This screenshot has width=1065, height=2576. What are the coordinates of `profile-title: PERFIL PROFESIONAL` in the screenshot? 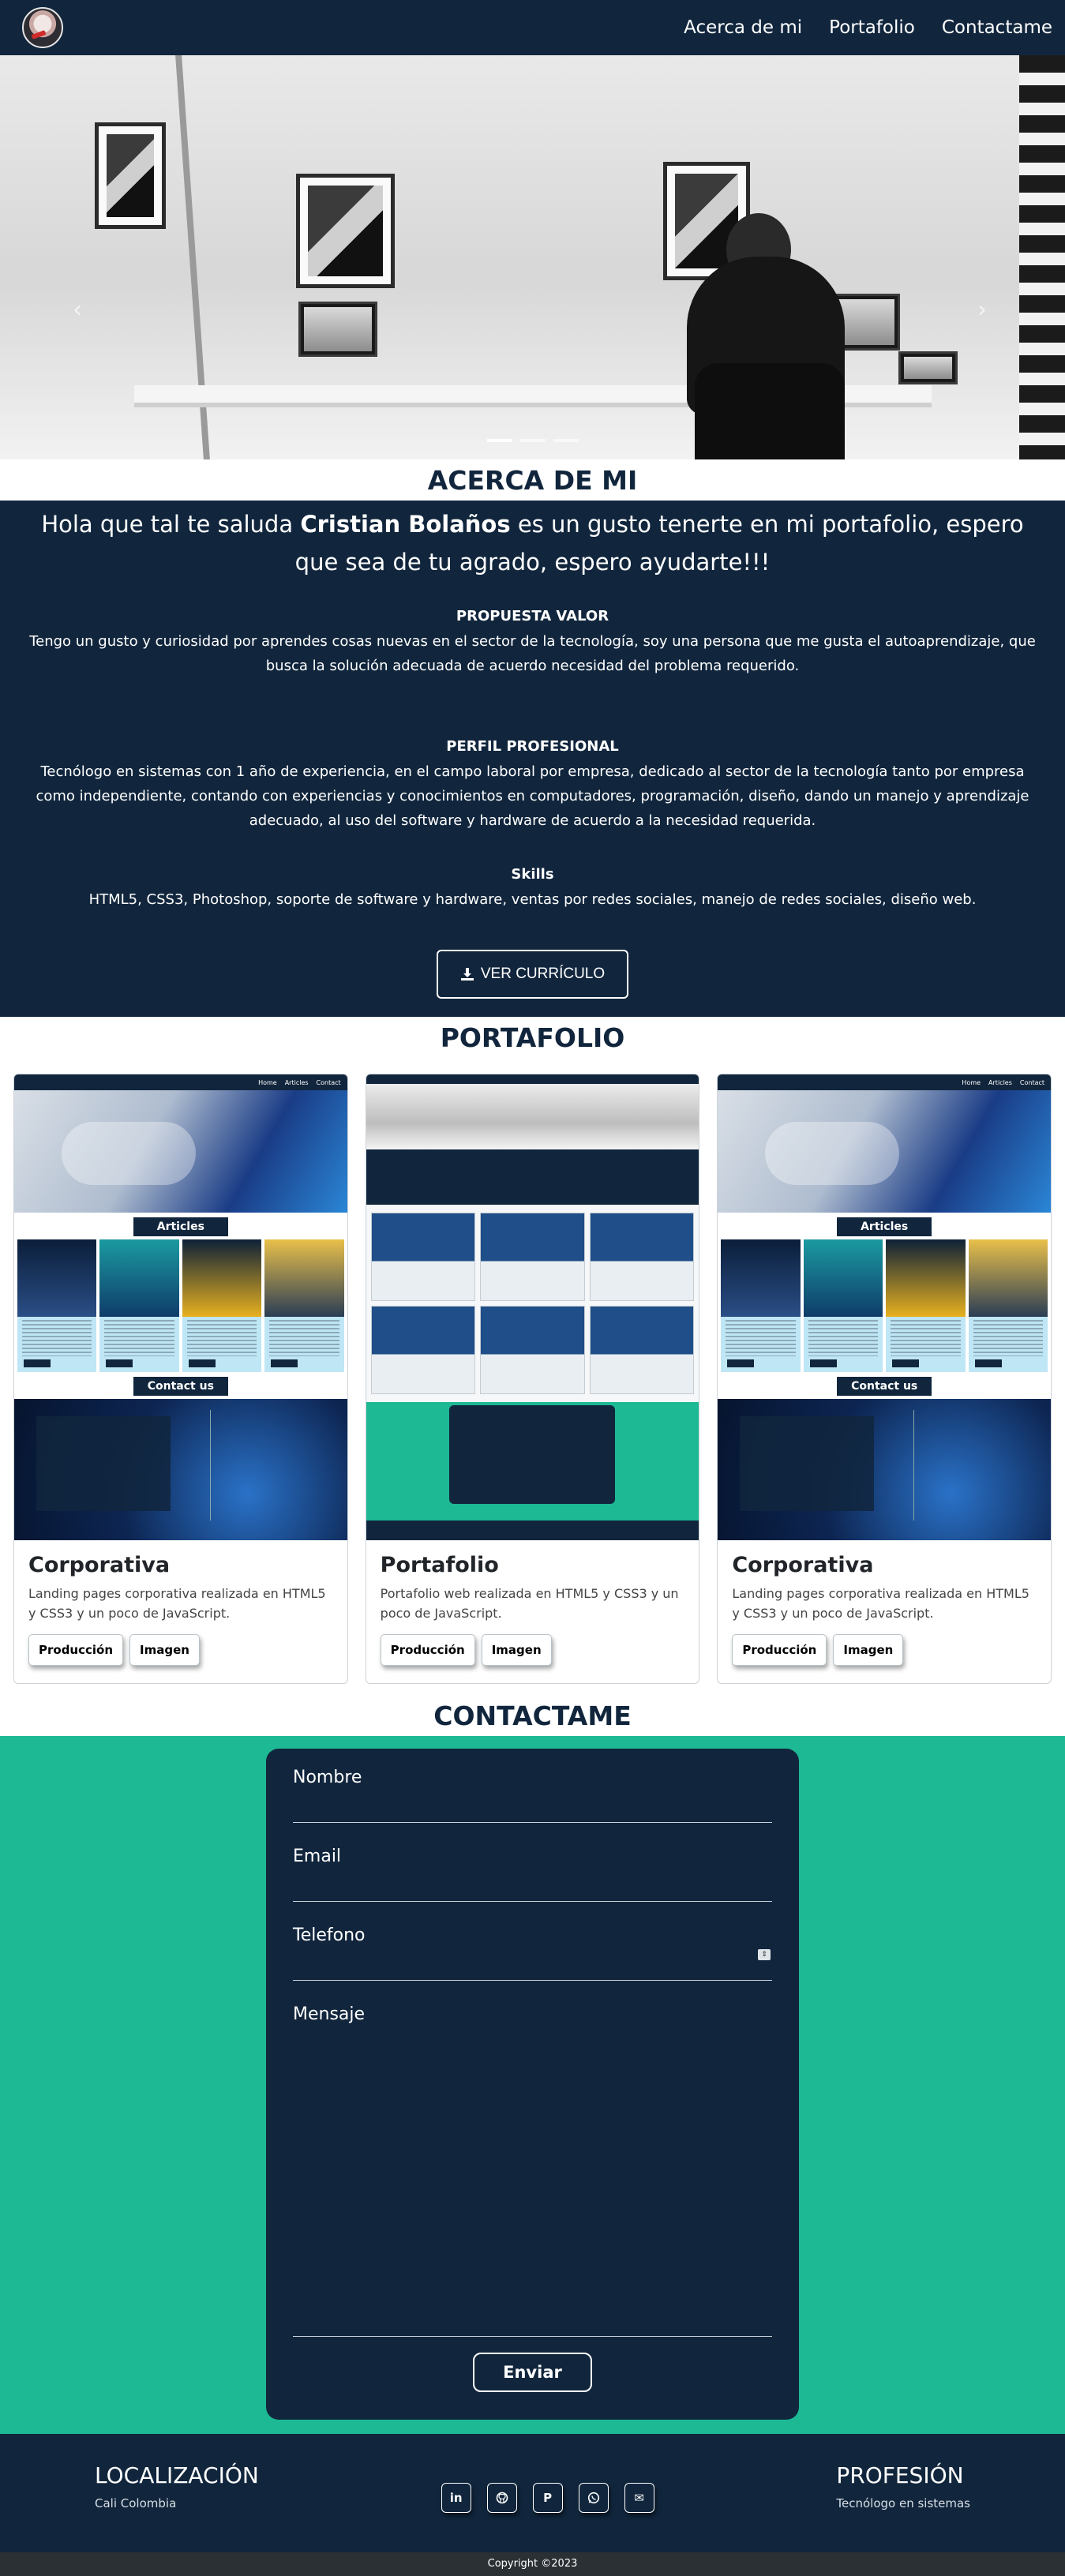 It's located at (532, 746).